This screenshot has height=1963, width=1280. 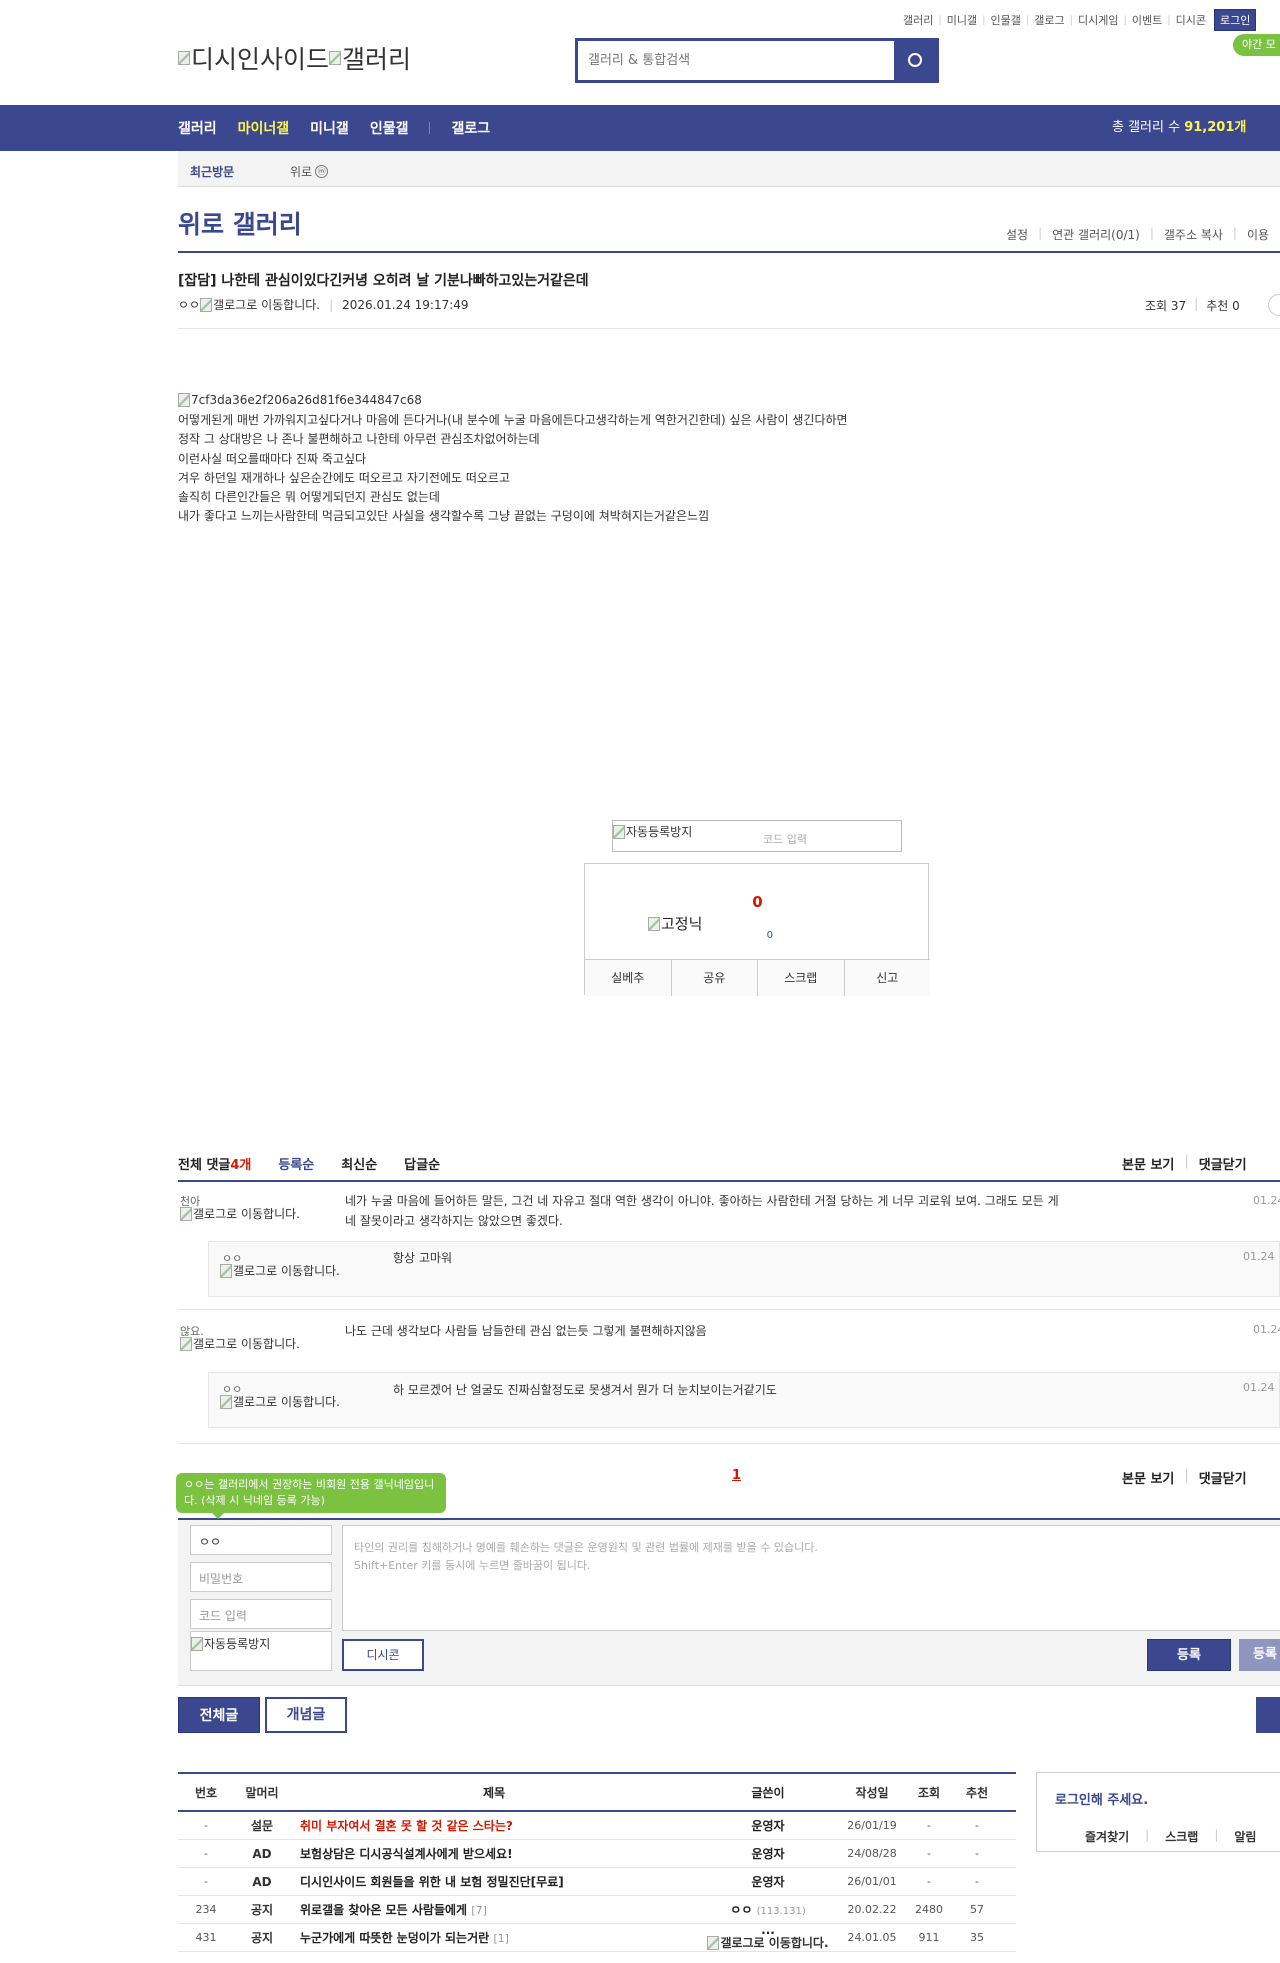 I want to click on scrap-link: 스크랩, so click(x=1181, y=1836).